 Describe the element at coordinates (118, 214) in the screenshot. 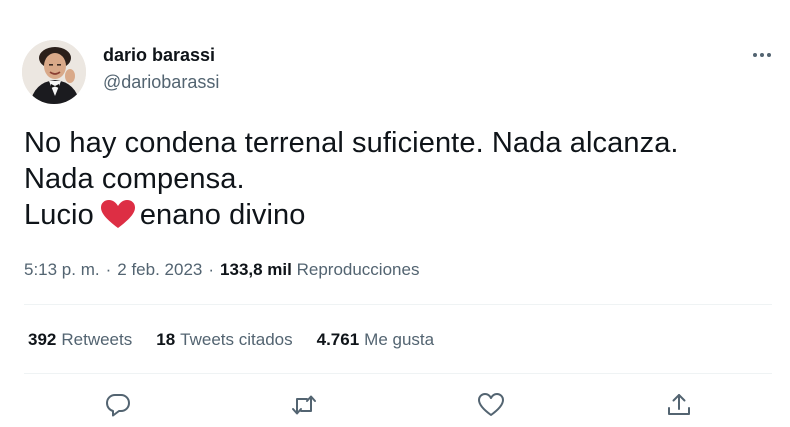

I see `red-heart-icon` at that location.